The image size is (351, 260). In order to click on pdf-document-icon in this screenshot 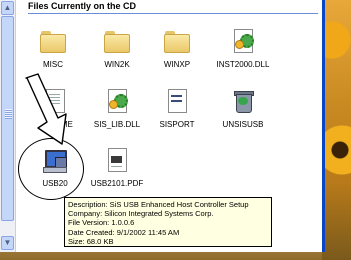, I will do `click(117, 160)`.